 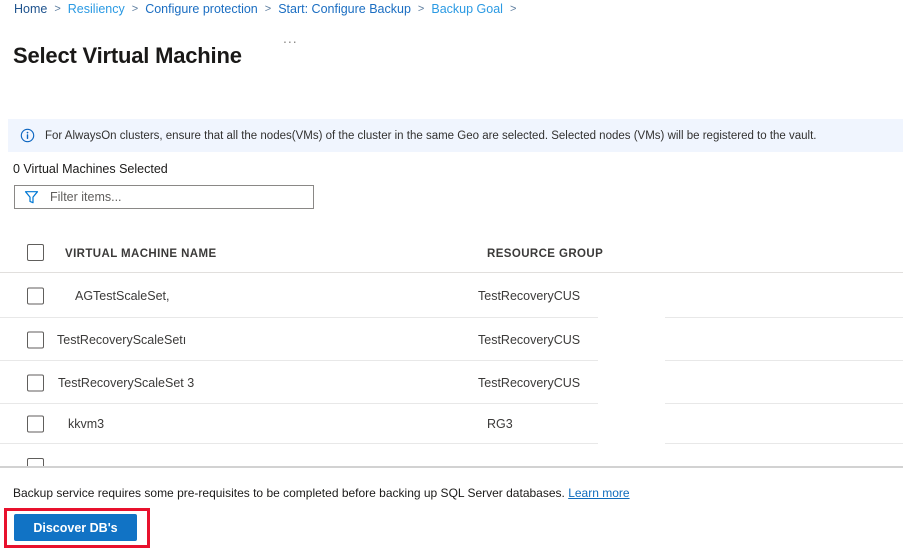 I want to click on info-icon, so click(x=27, y=135).